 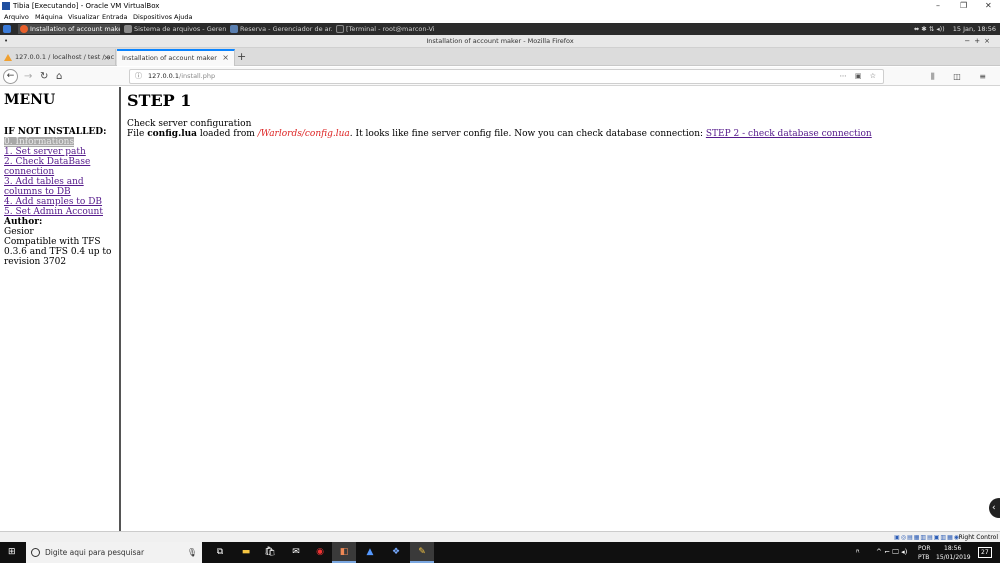 What do you see at coordinates (83, 17) in the screenshot?
I see `menu-visualizar: Visualizar` at bounding box center [83, 17].